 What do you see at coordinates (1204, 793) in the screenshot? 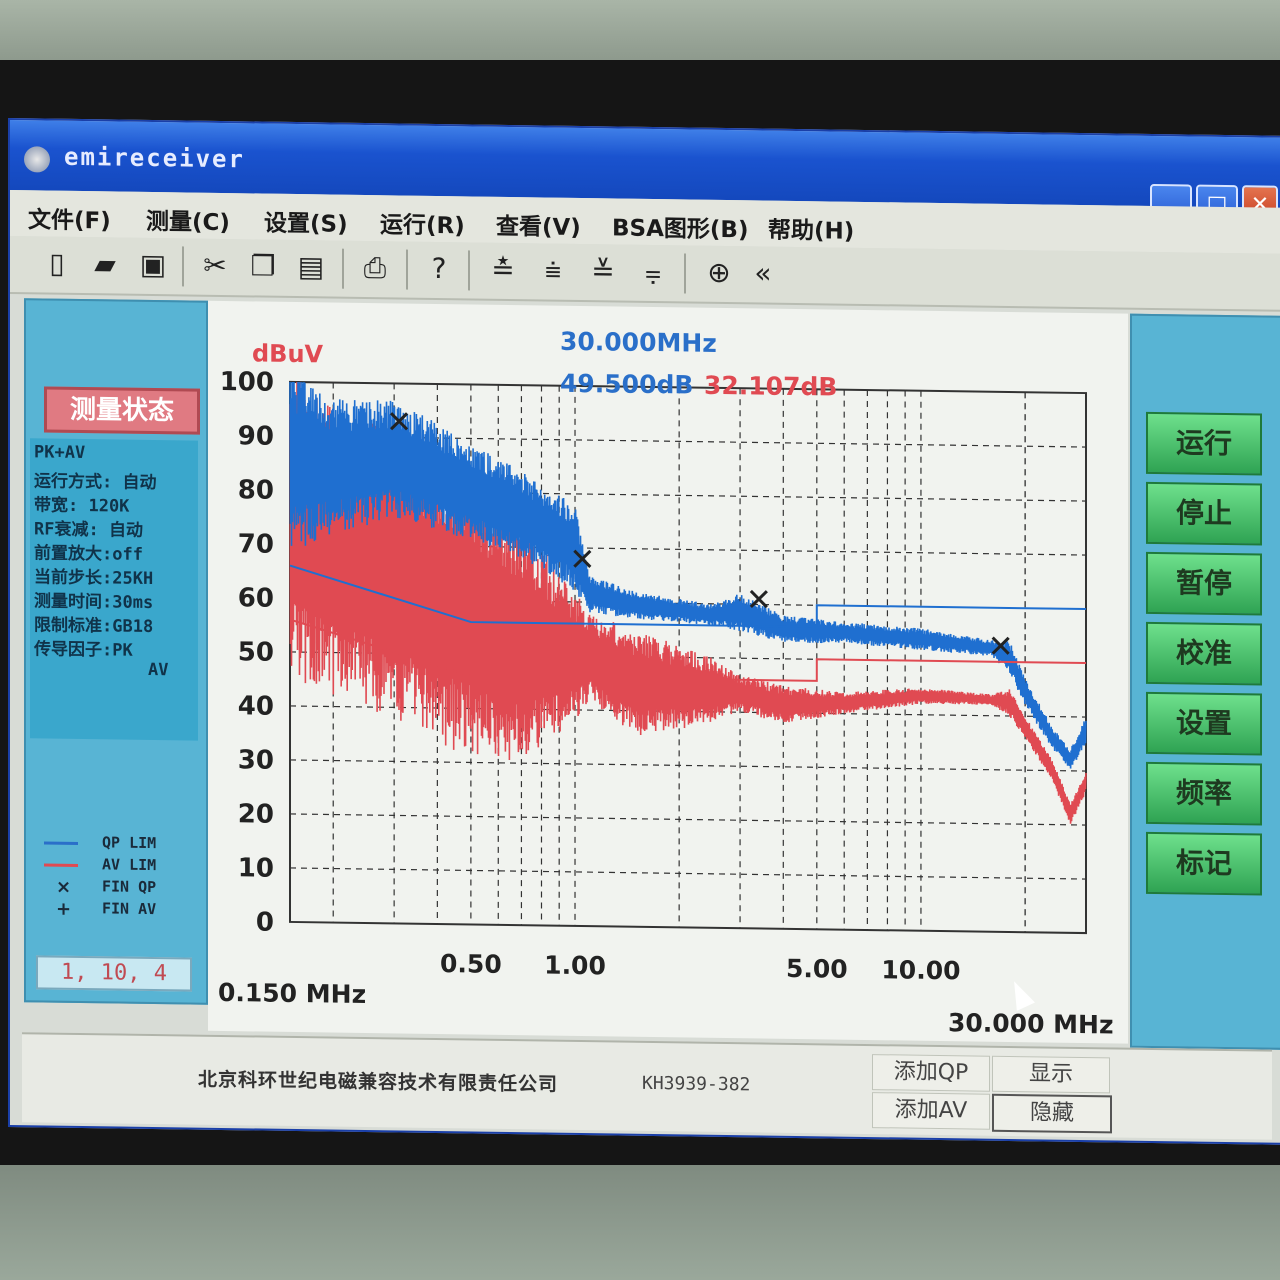
I see `frequency-button: 频率` at bounding box center [1204, 793].